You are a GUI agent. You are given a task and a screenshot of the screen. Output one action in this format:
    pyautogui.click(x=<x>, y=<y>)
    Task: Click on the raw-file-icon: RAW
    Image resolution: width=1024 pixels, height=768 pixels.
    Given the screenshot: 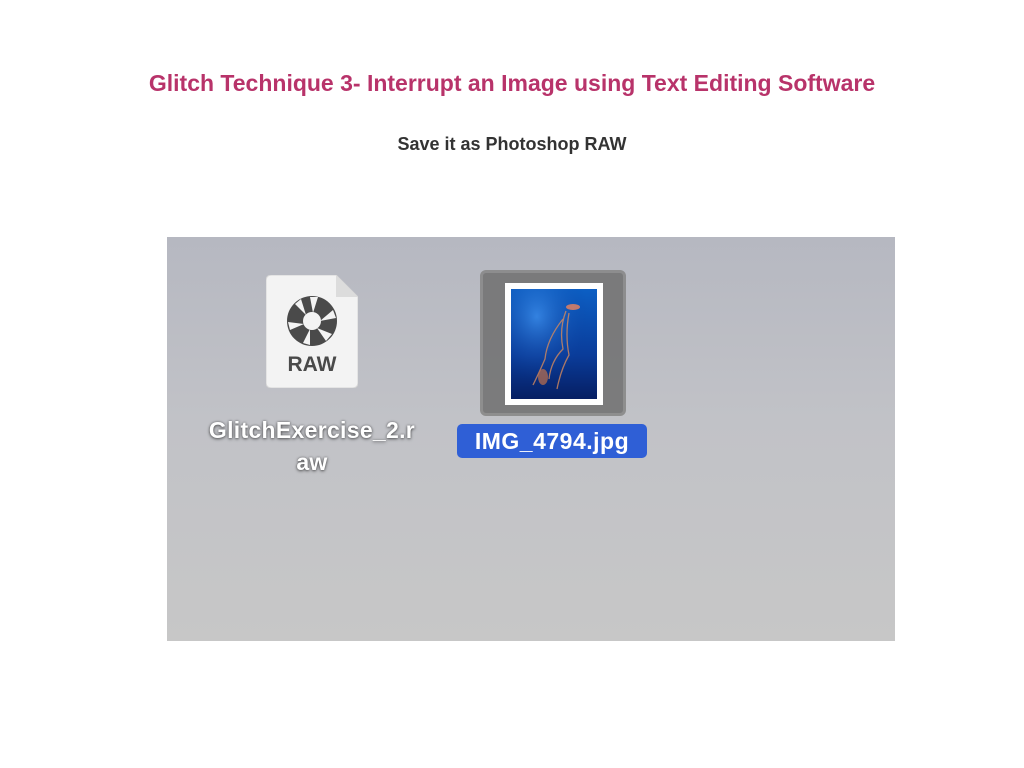 What is the action you would take?
    pyautogui.click(x=312, y=331)
    